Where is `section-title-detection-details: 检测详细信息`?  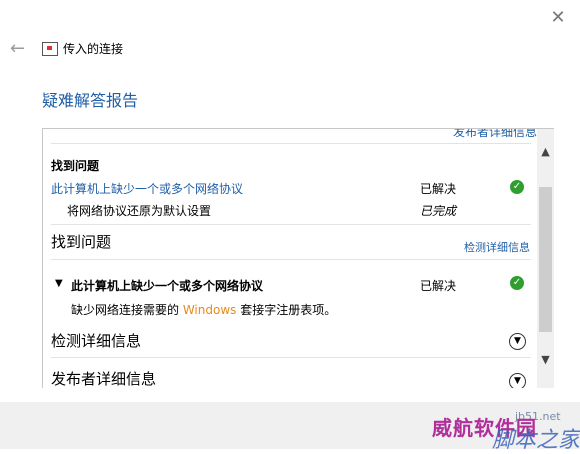 section-title-detection-details: 检测详细信息 is located at coordinates (96, 341).